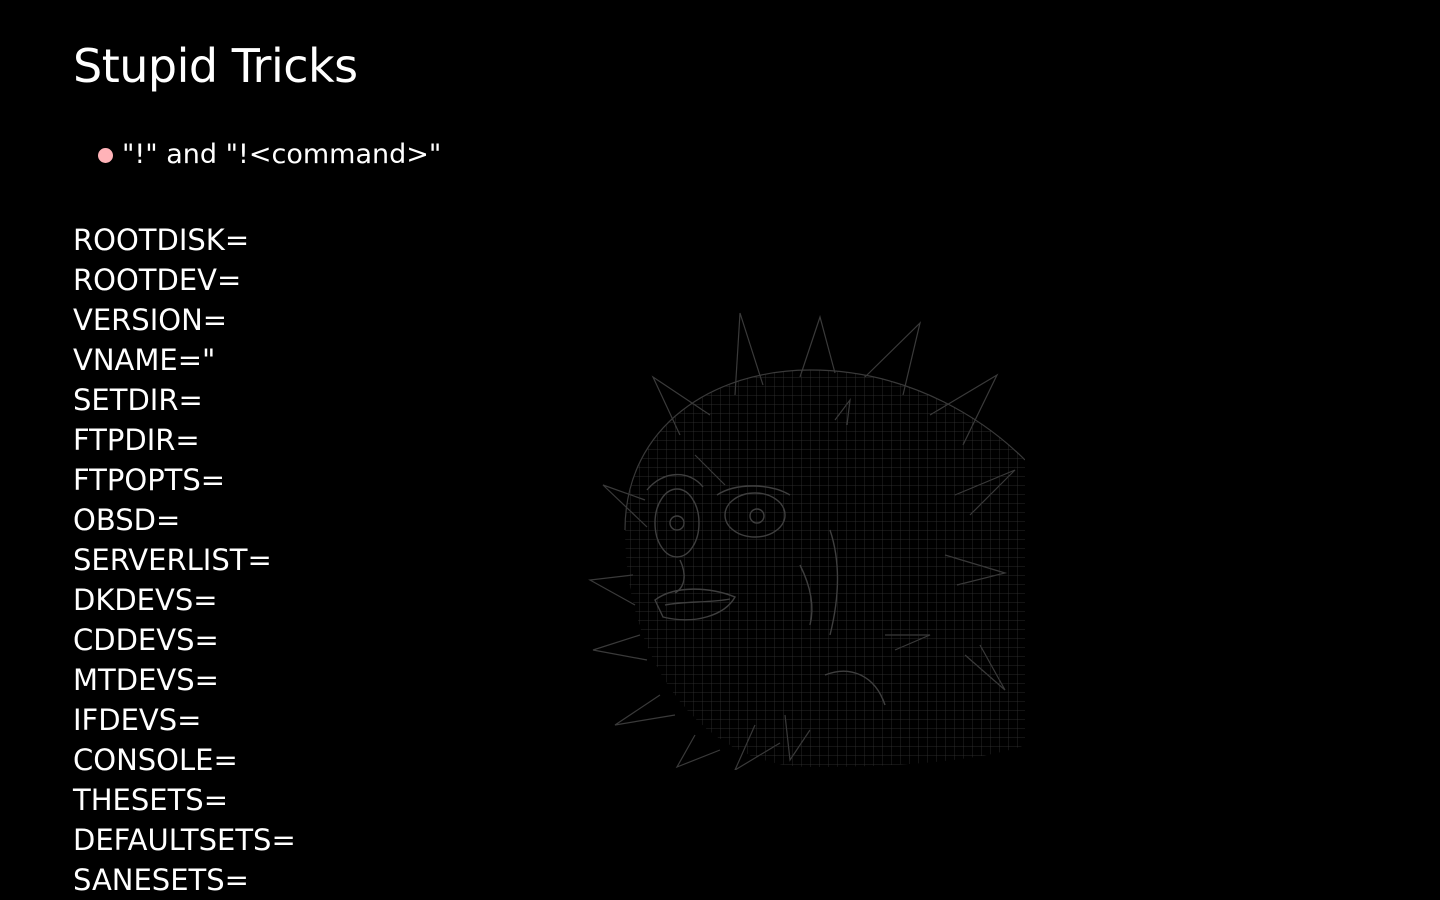  I want to click on variable-line: SETDIR=, so click(138, 400).